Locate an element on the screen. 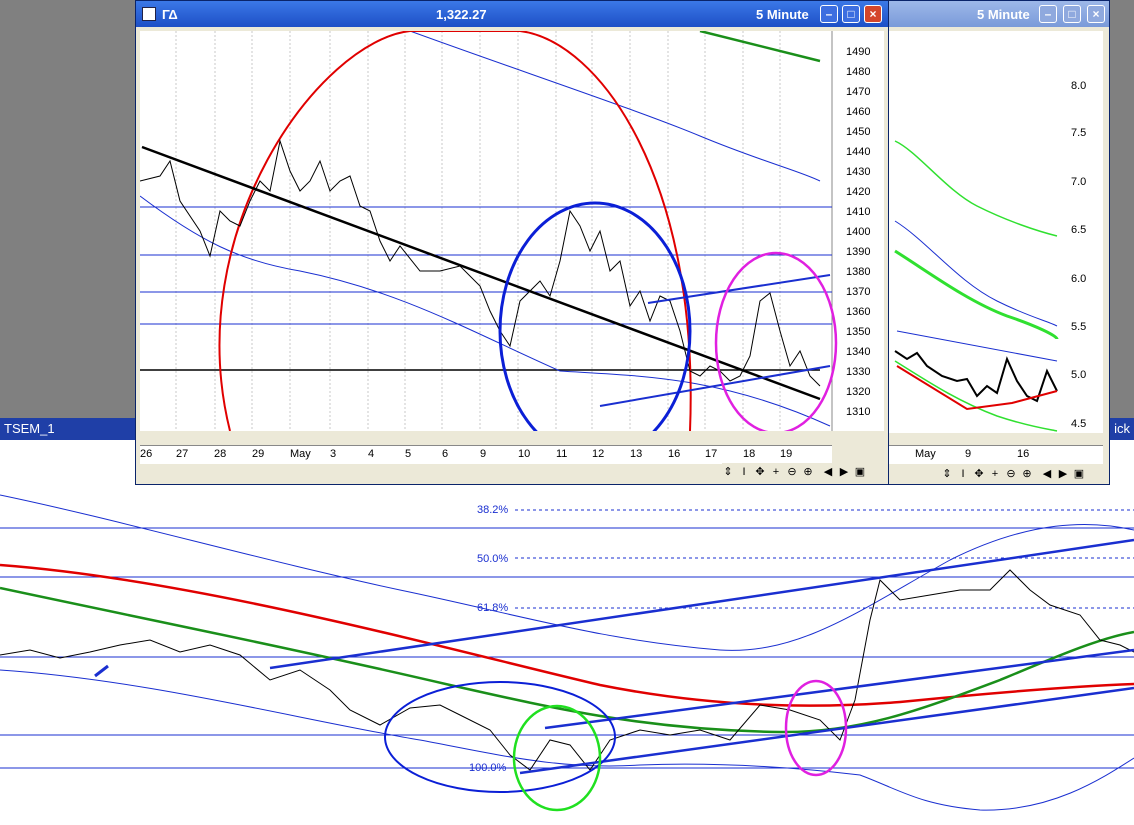 This screenshot has width=1134, height=825. blue-channel-lower is located at coordinates (715, 386).